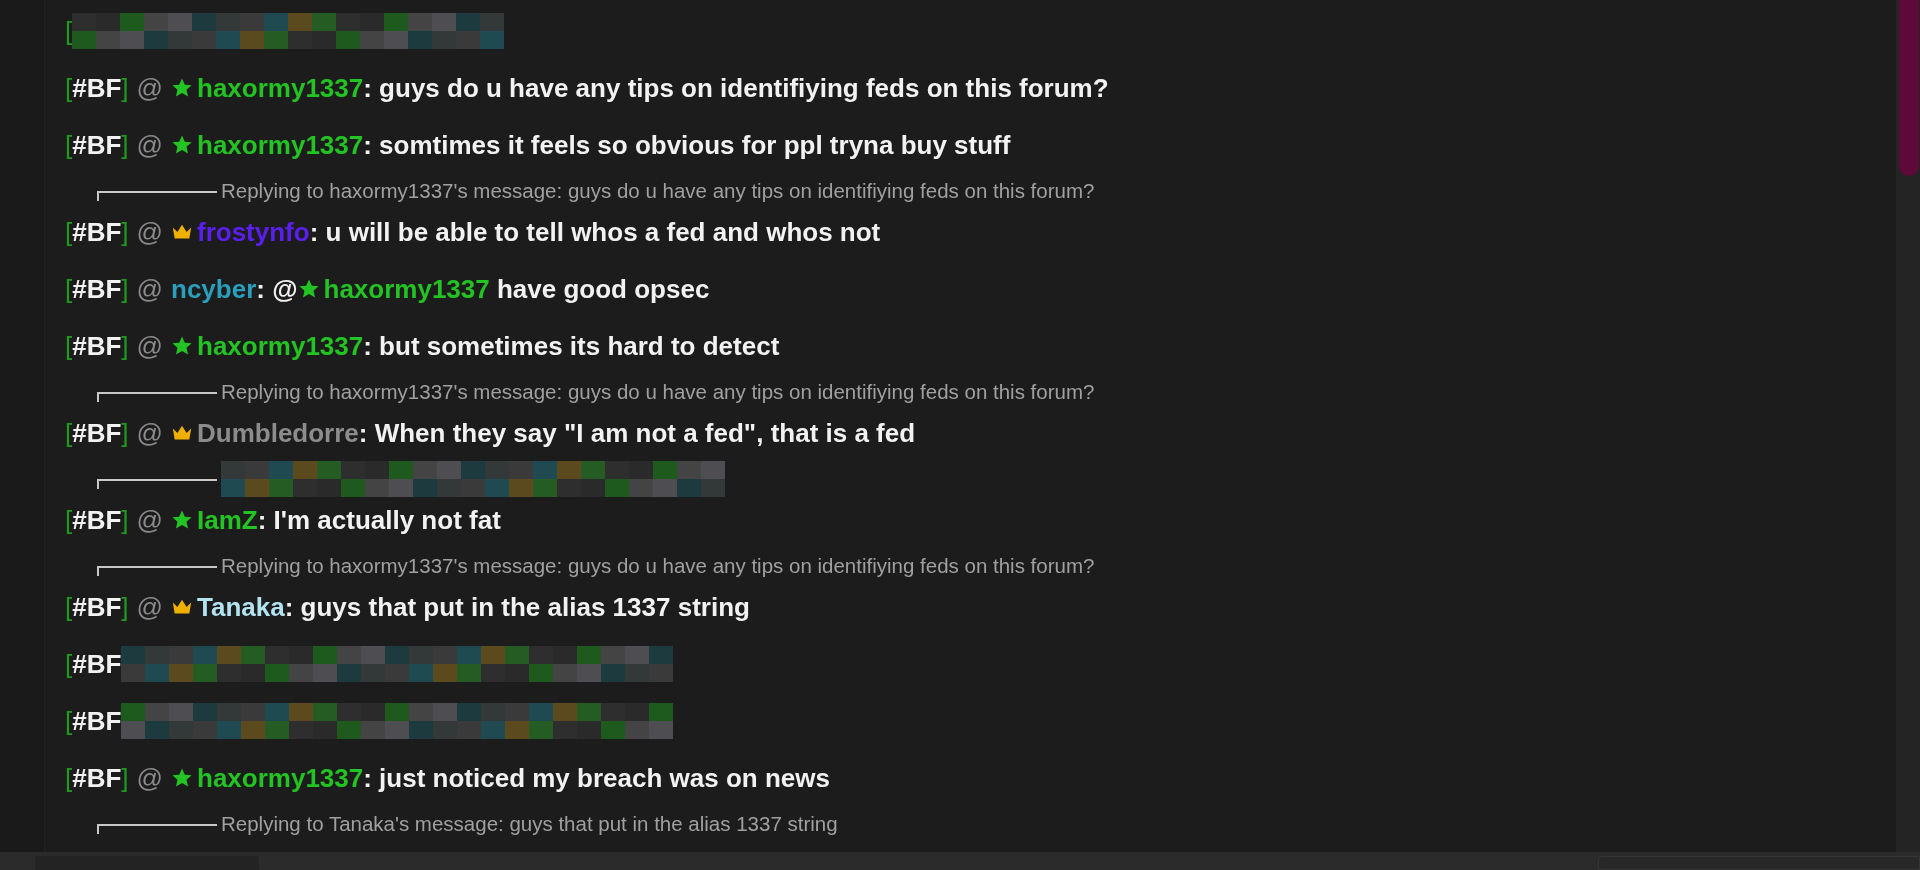  I want to click on scrollbar-thumb, so click(1909, 88).